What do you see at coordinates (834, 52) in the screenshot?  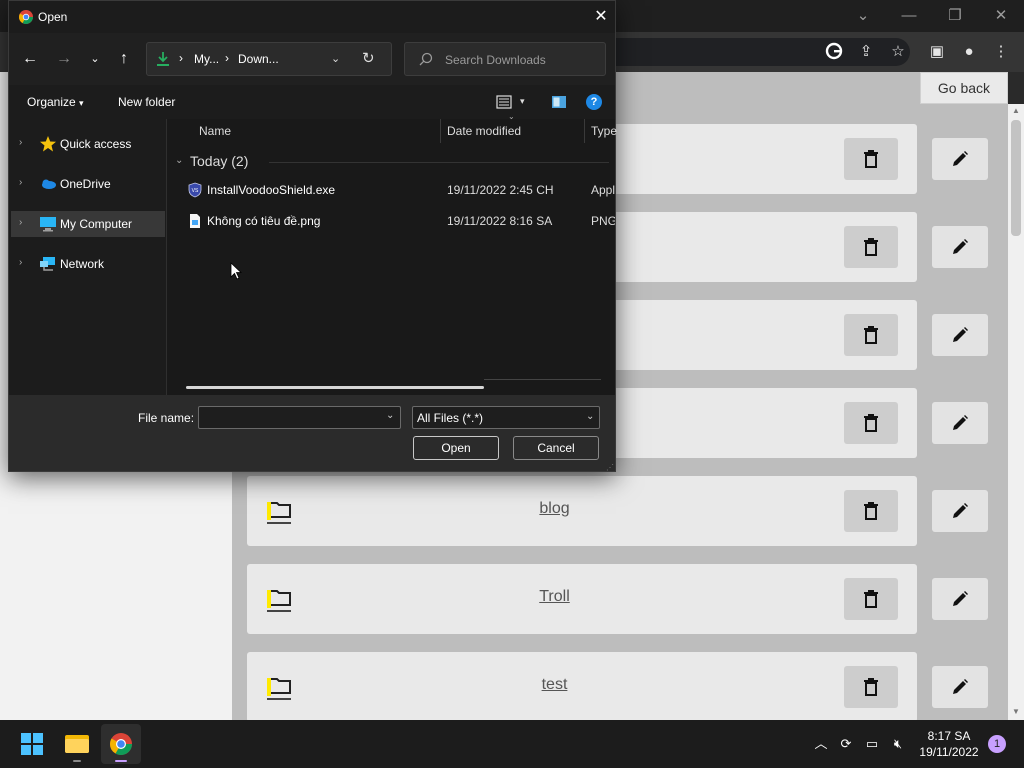 I see `google-icon` at bounding box center [834, 52].